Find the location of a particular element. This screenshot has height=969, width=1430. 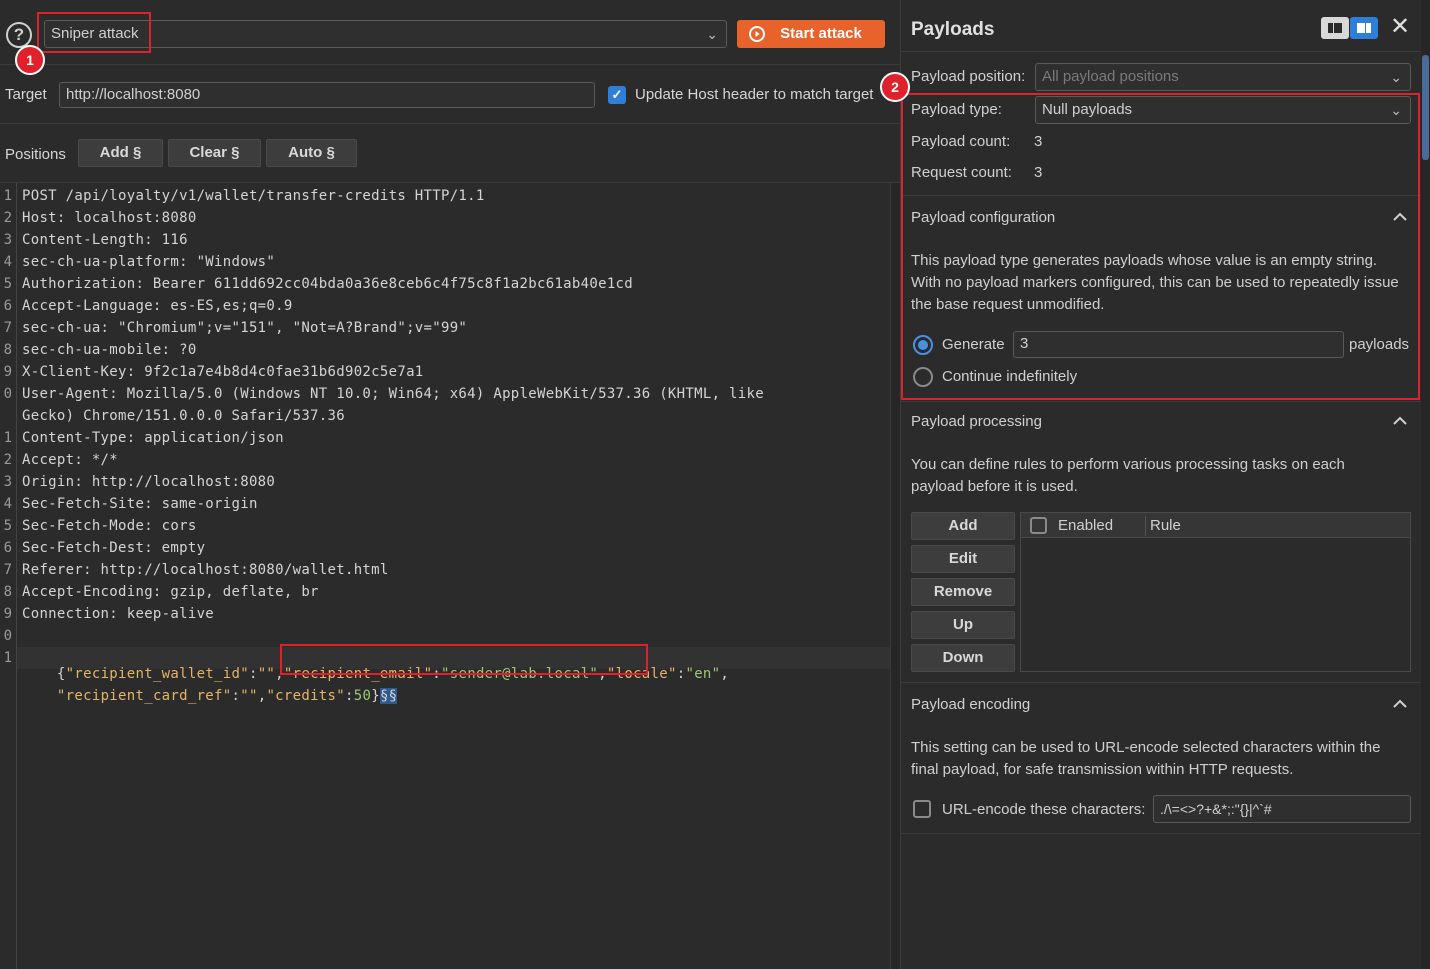

processing-down-button: Down is located at coordinates (963, 658).